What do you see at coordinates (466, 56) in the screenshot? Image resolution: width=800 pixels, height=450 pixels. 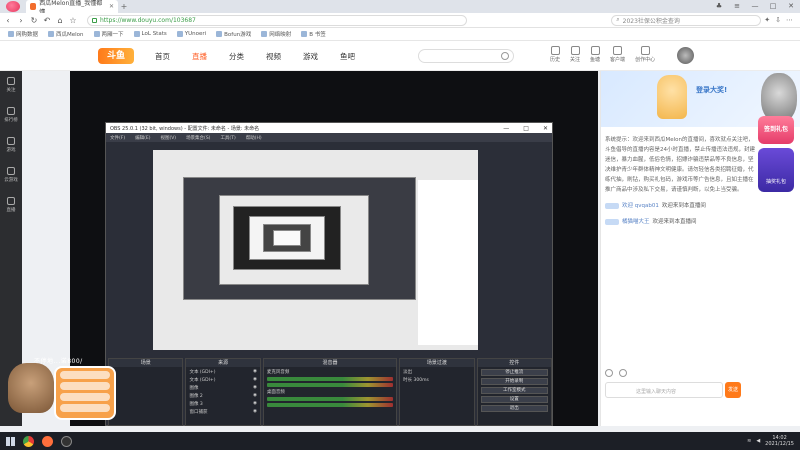 I see `douyu-search-input` at bounding box center [466, 56].